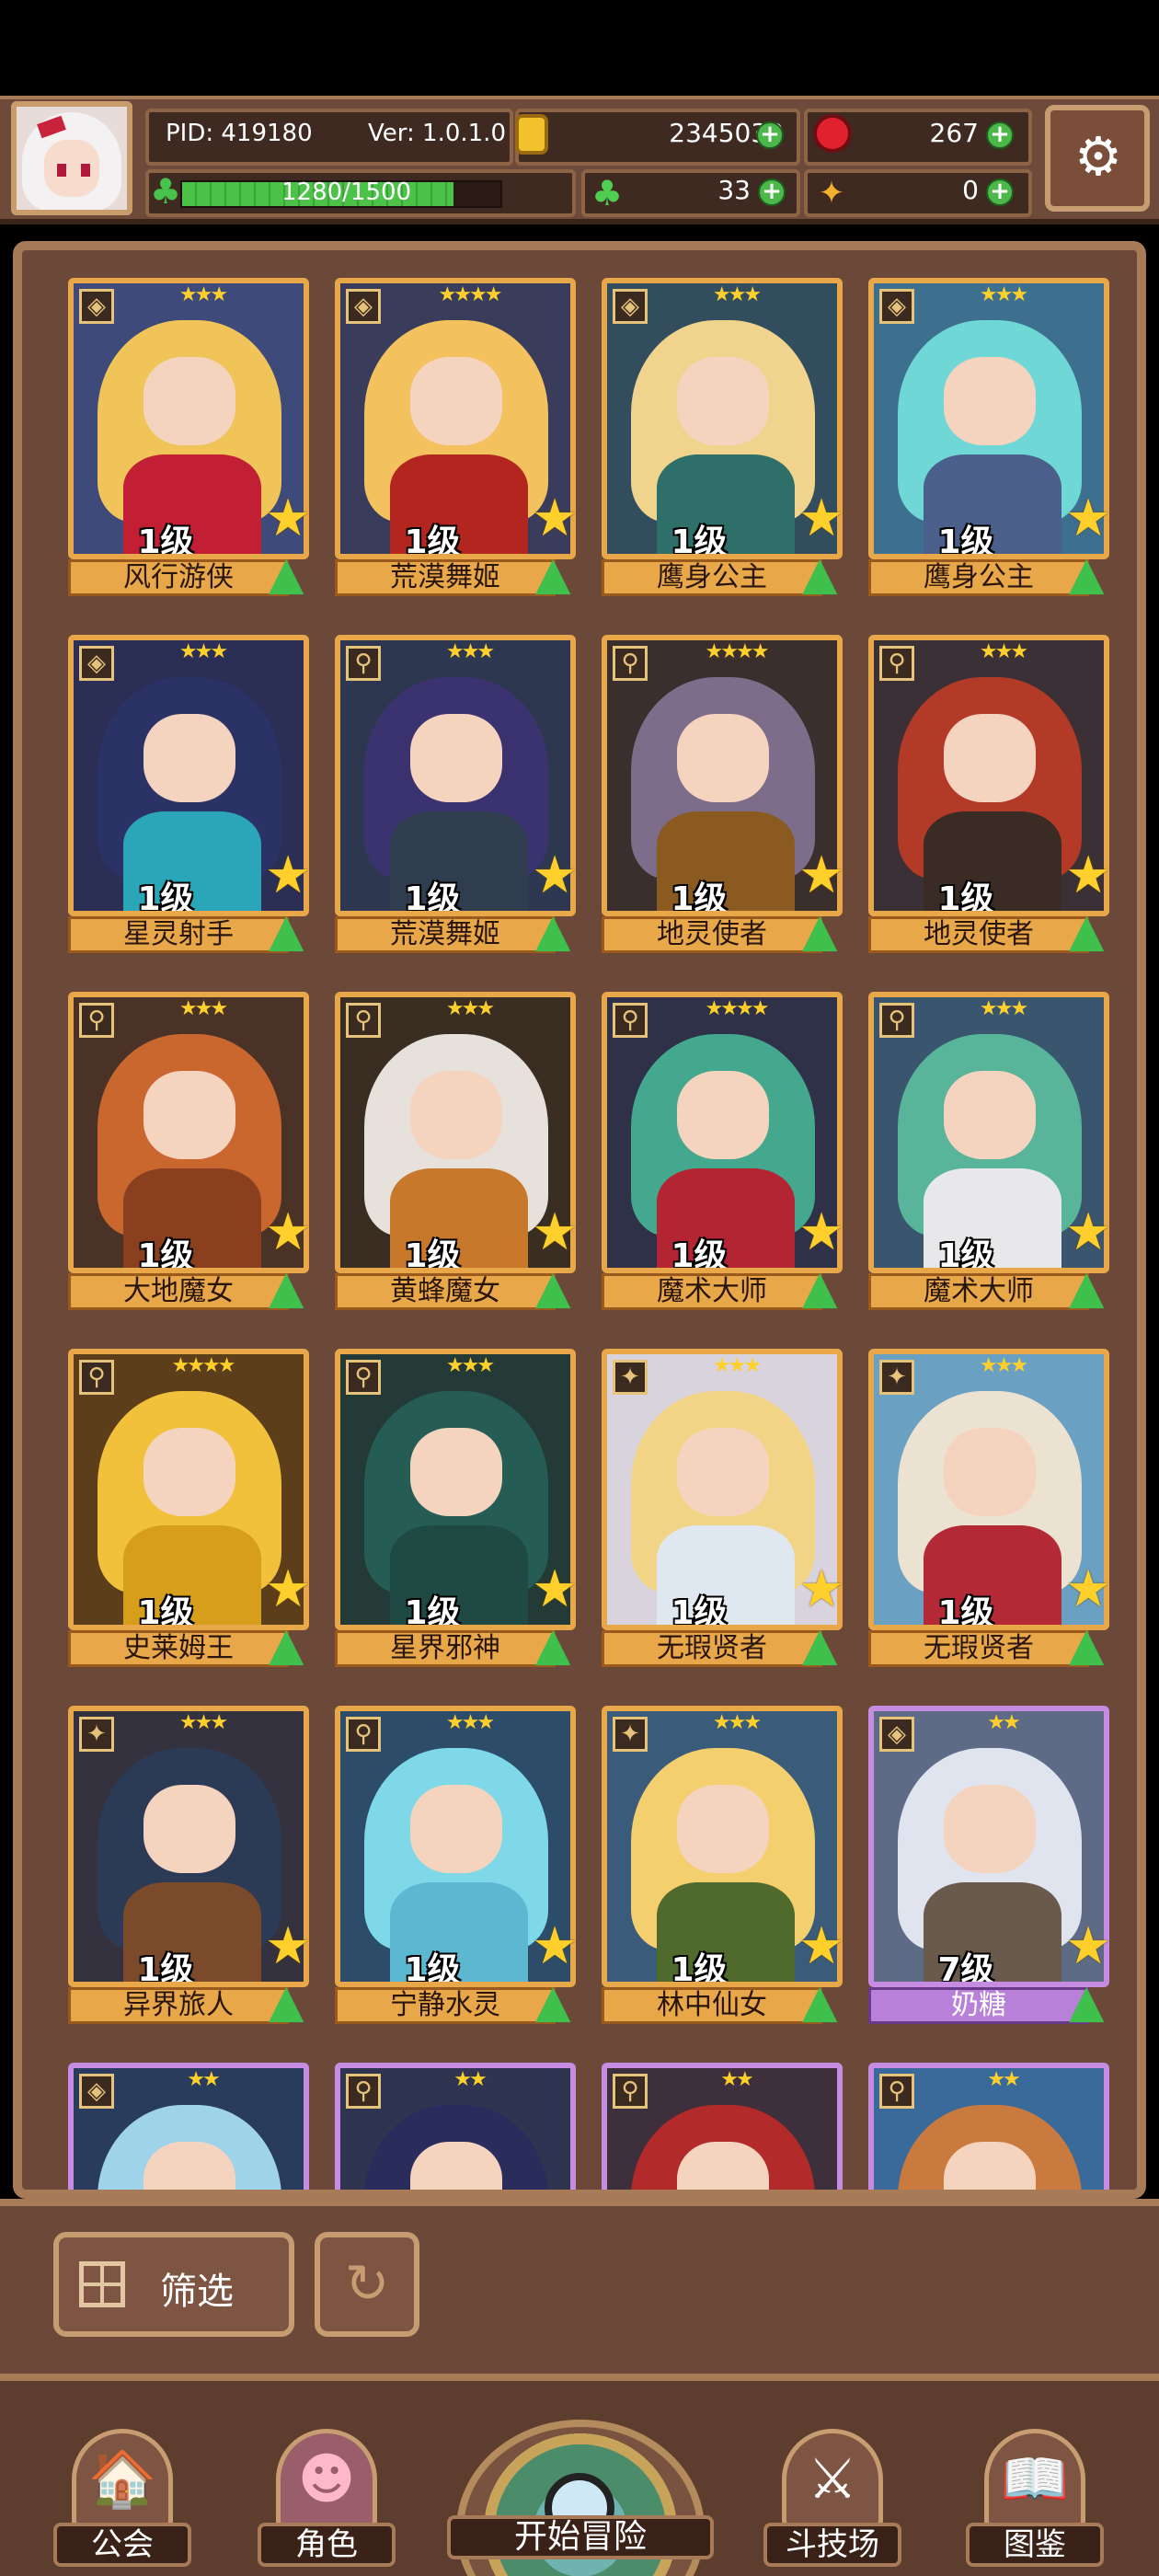 The width and height of the screenshot is (1159, 2576). Describe the element at coordinates (470, 1722) in the screenshot. I see `rarity-stars: ★★★` at that location.